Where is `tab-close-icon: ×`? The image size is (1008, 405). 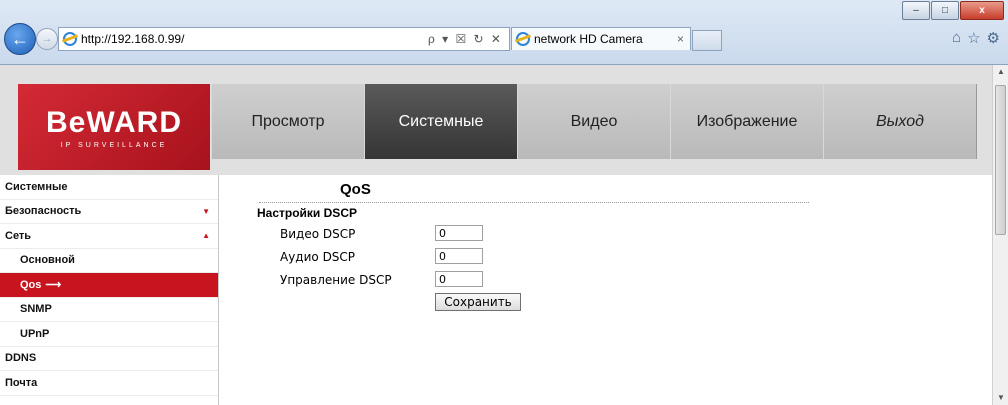
tab-close-icon: × is located at coordinates (683, 39).